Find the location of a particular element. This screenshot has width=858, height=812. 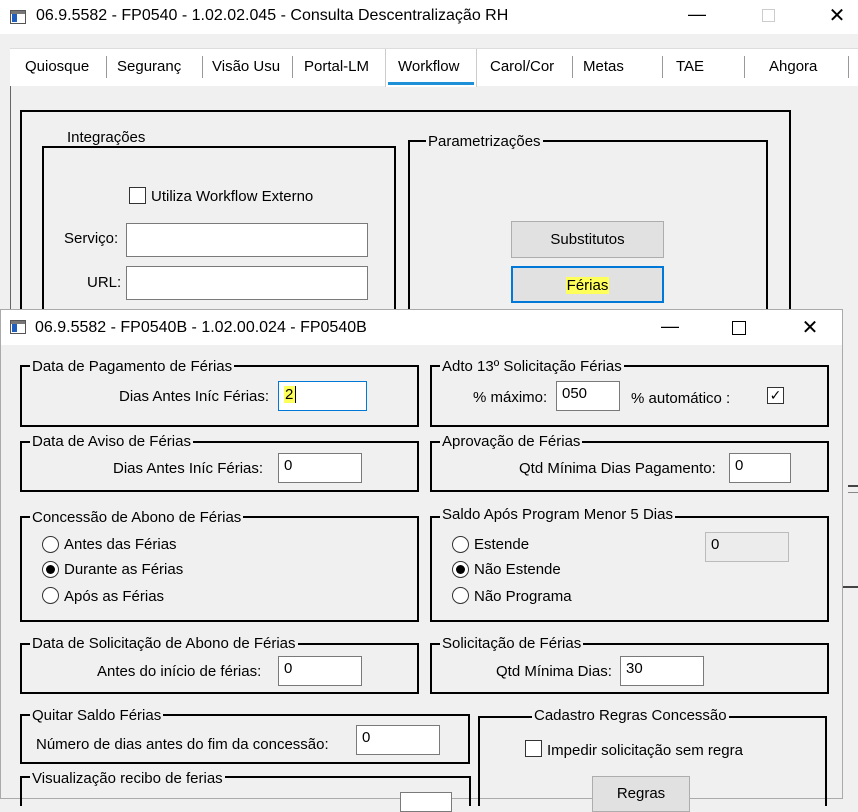

tab-seguranca: Seguranç is located at coordinates (149, 66).